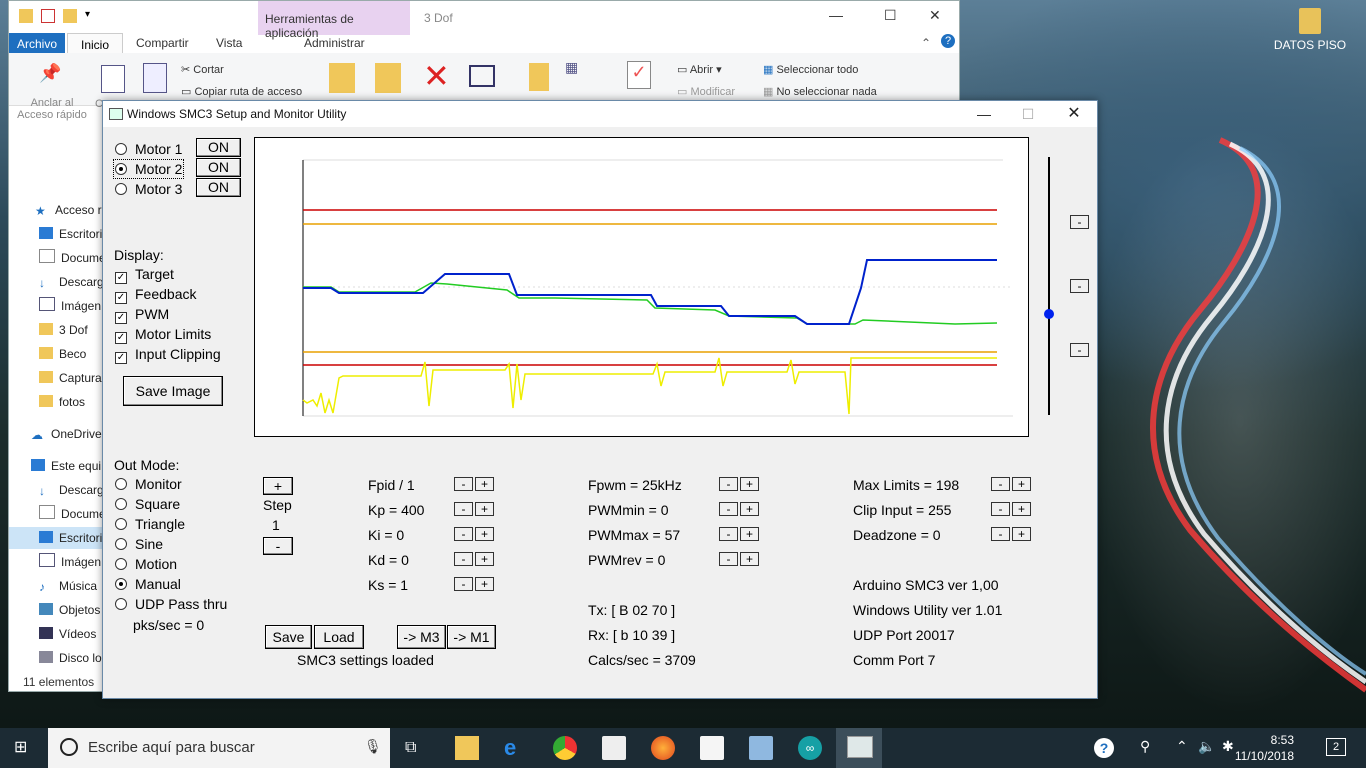  Describe the element at coordinates (1000, 509) in the screenshot. I see `clip-input-minus-button: -` at that location.